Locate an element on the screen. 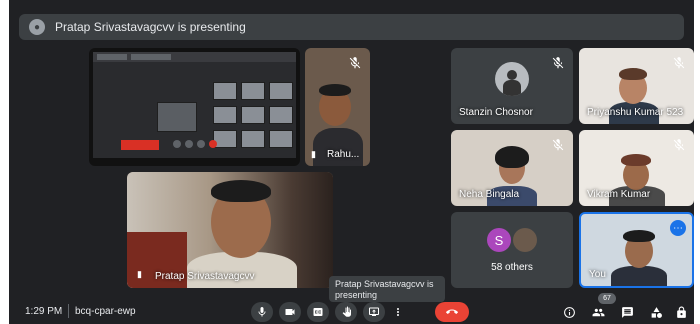 The width and height of the screenshot is (700, 324). more-vert-icon is located at coordinates (398, 312).